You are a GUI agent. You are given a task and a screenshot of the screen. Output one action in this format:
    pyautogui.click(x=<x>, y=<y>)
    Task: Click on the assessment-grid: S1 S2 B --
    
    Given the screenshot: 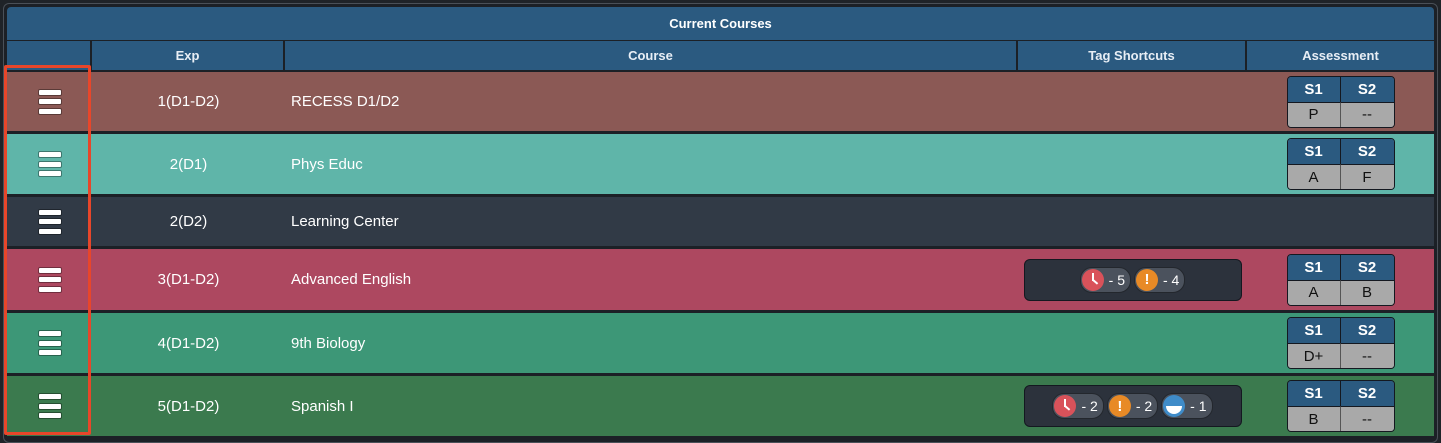 What is the action you would take?
    pyautogui.click(x=1340, y=406)
    